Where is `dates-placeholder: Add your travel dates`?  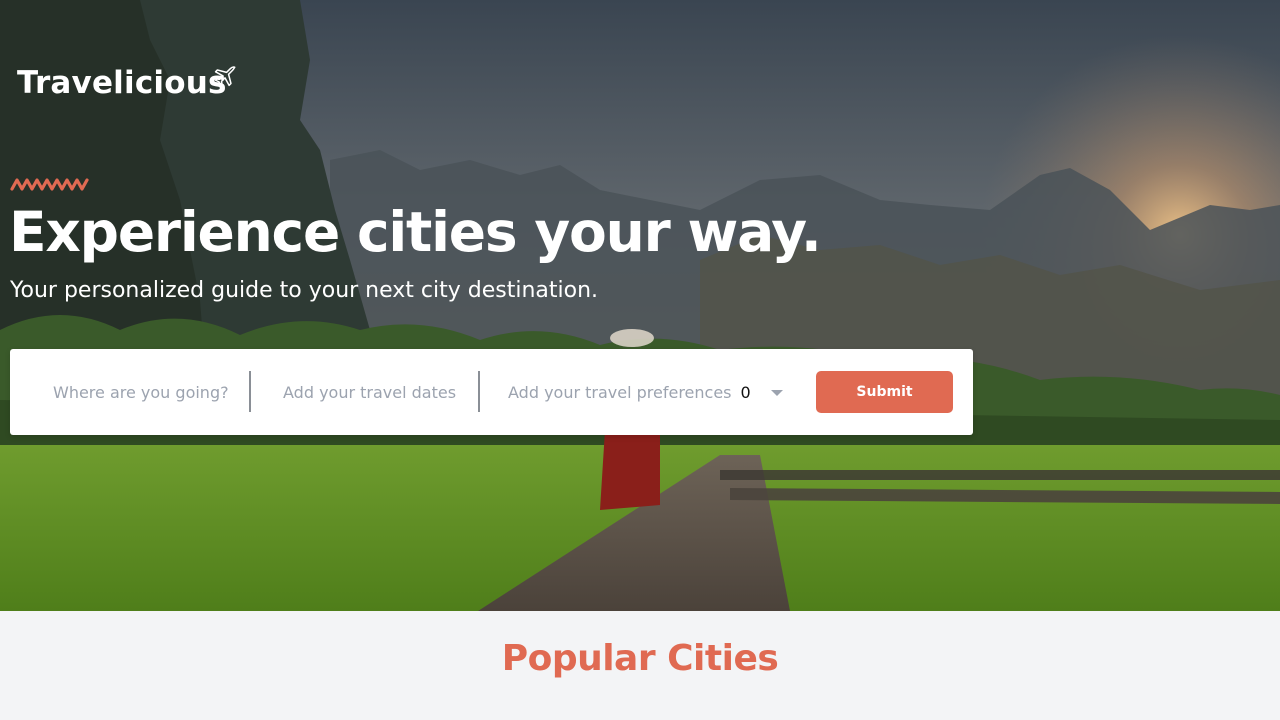 dates-placeholder: Add your travel dates is located at coordinates (370, 392).